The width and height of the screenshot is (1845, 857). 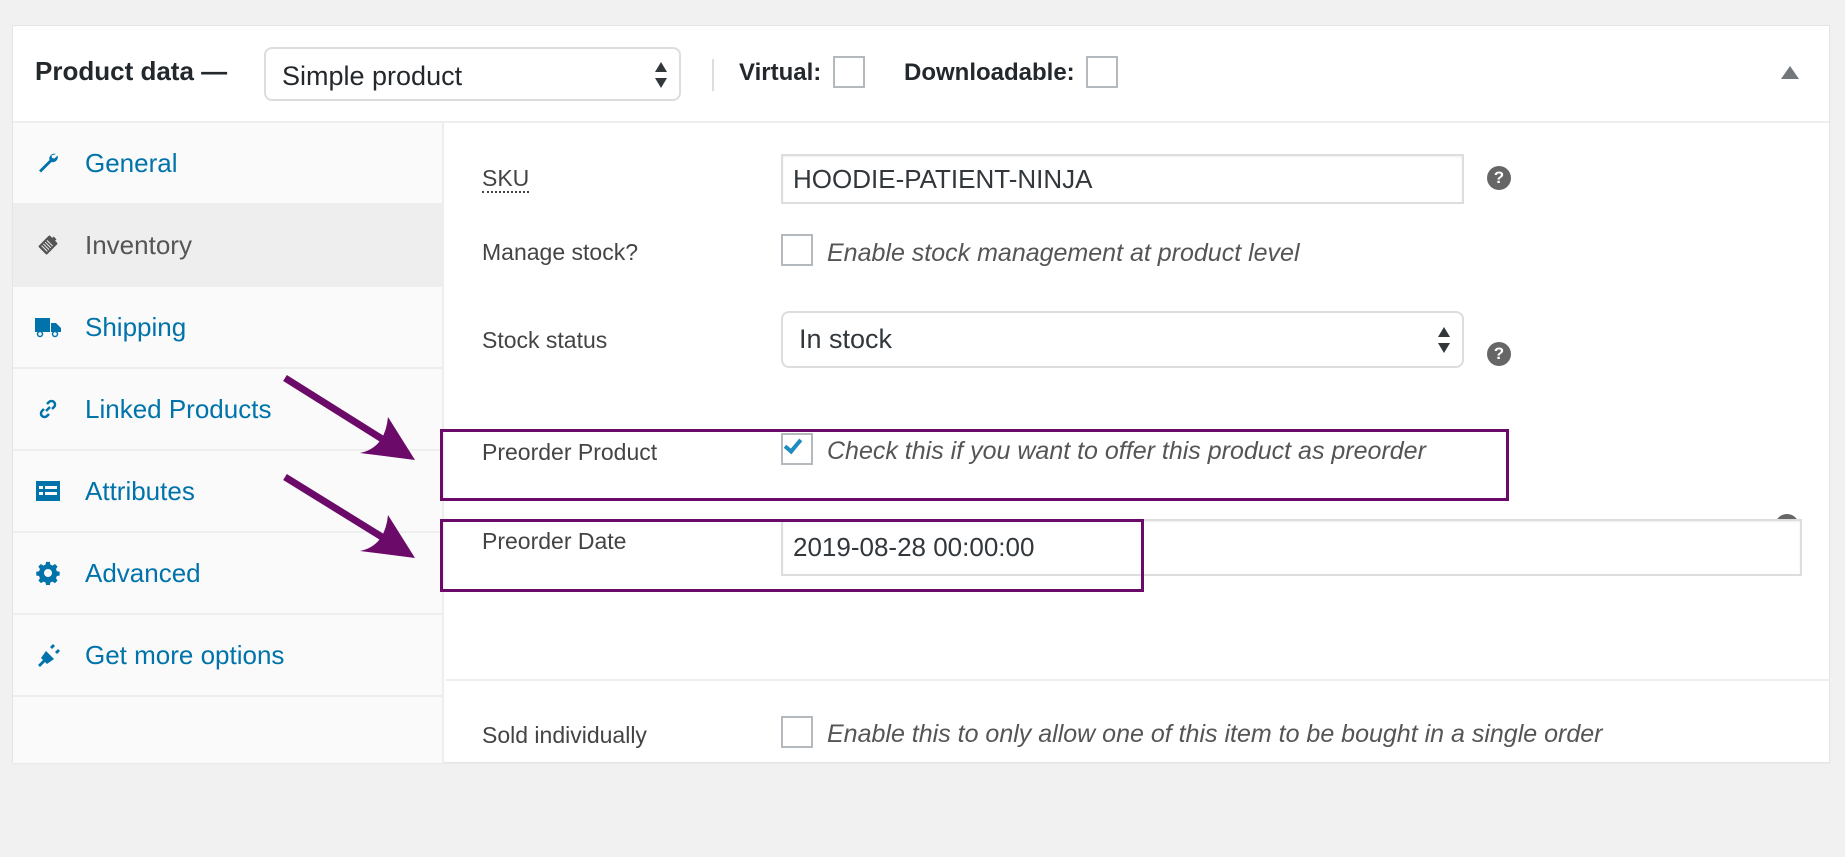 I want to click on sold-individually-checkbox, so click(x=797, y=732).